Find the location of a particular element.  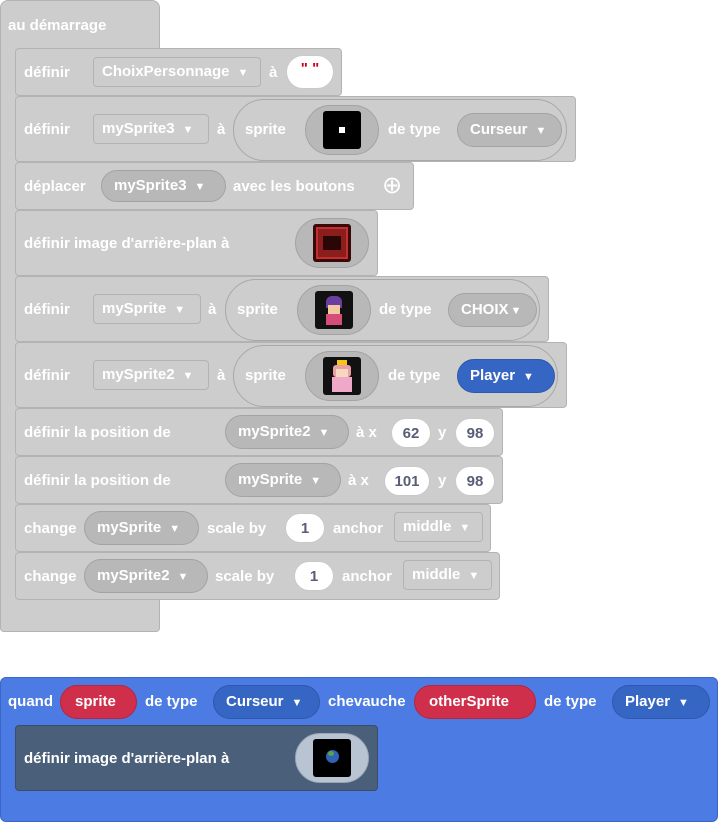

x-input: 101 is located at coordinates (407, 481).